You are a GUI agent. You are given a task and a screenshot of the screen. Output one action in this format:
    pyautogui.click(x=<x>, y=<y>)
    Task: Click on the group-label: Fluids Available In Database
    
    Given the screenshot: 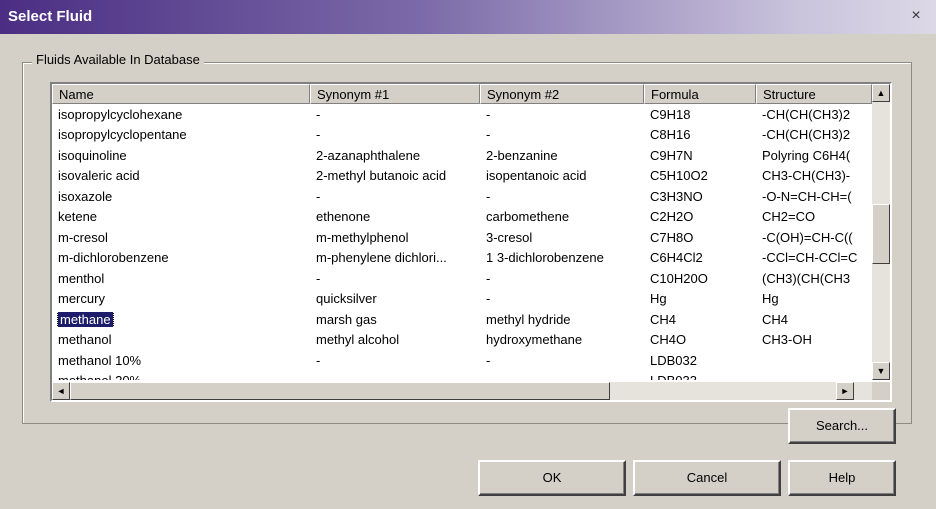 What is the action you would take?
    pyautogui.click(x=118, y=59)
    